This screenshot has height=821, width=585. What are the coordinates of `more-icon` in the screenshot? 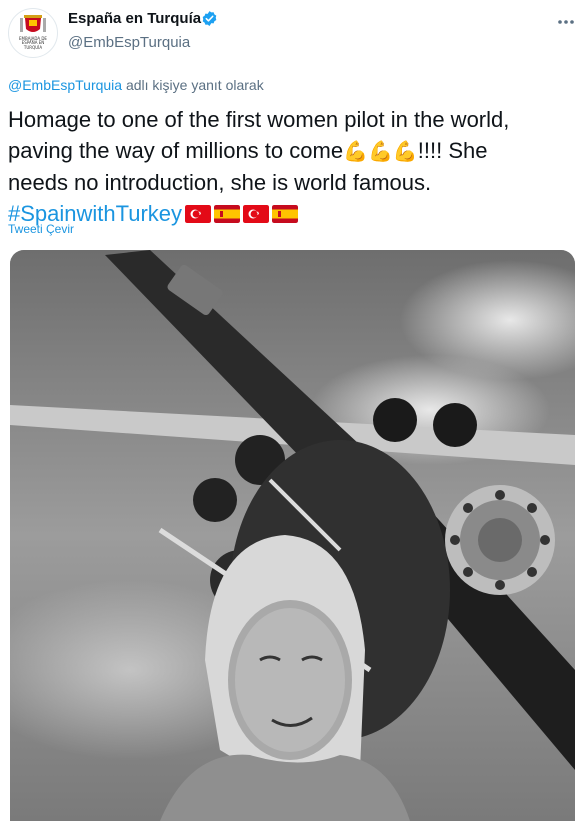 It's located at (566, 22).